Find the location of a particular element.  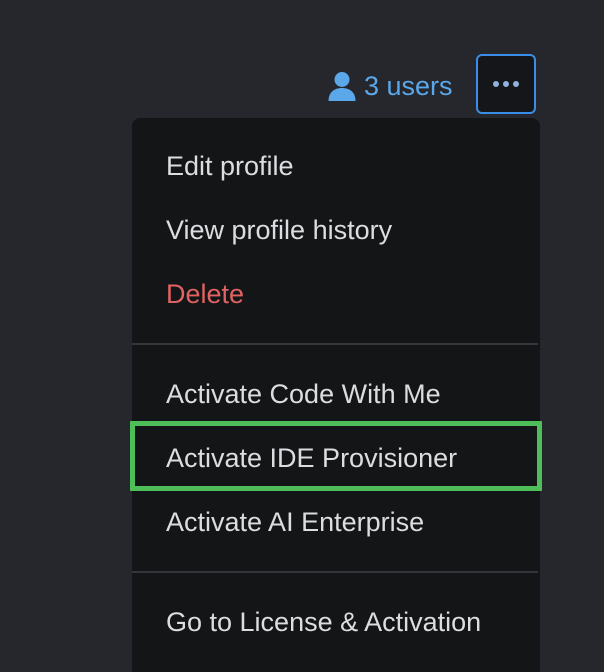

menu-item-go-to-license-activation: Go to License & Activation is located at coordinates (336, 622).